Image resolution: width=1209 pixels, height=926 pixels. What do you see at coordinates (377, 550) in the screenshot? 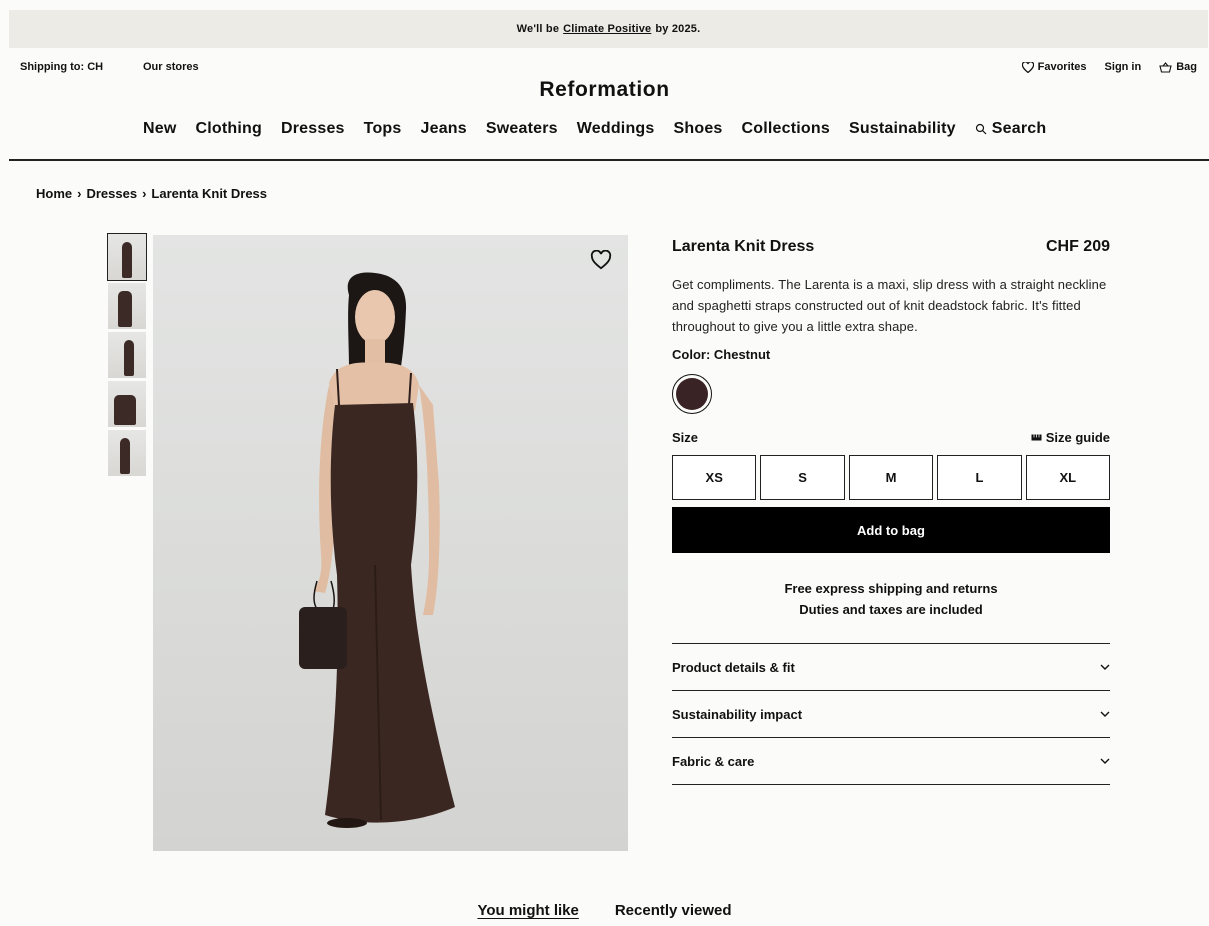
I see `model-photo` at bounding box center [377, 550].